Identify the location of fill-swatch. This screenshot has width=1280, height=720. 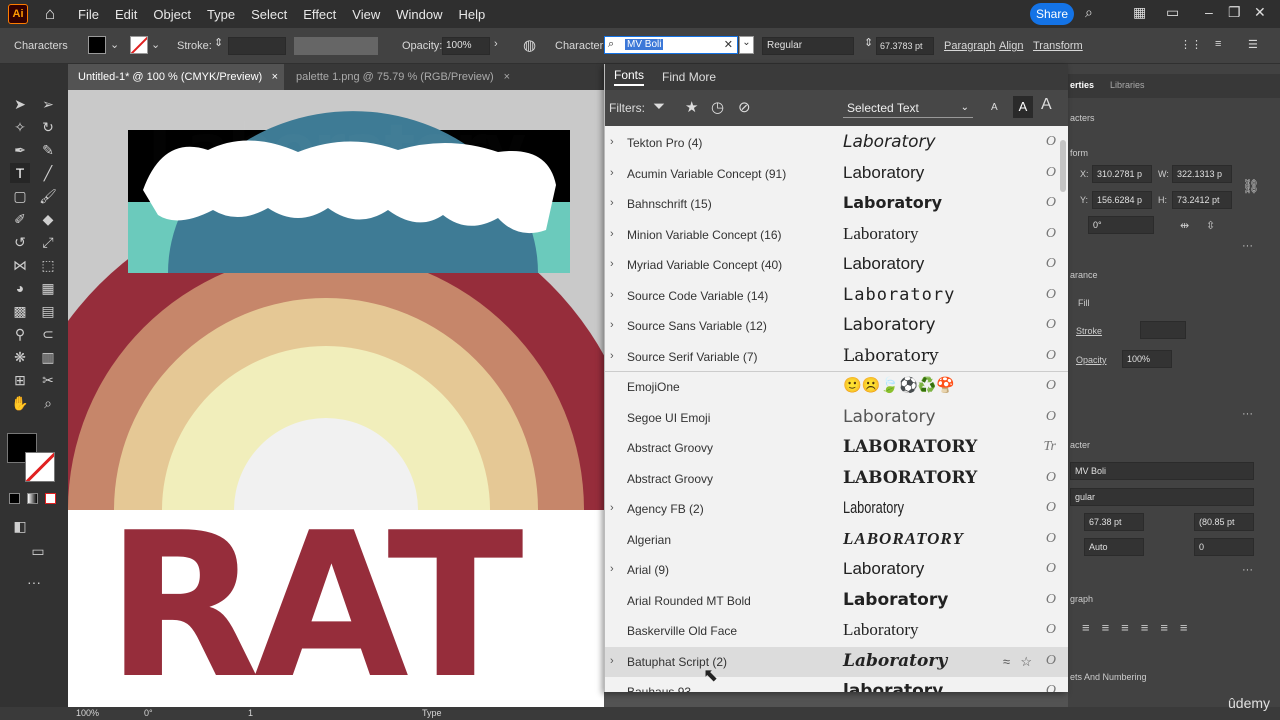
(97, 45).